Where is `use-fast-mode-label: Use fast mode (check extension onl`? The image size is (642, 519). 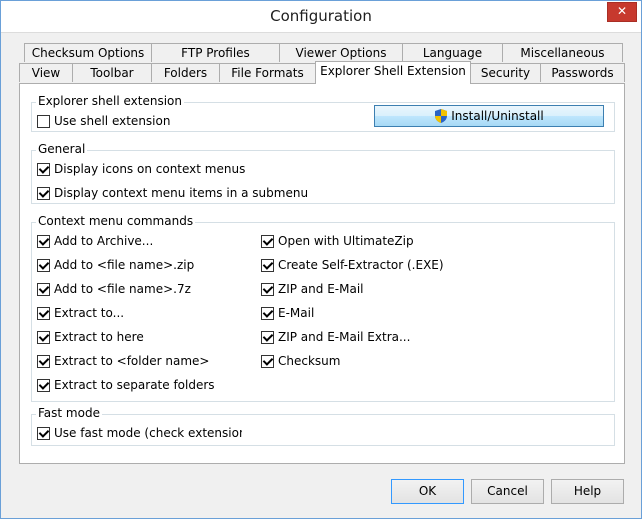 use-fast-mode-label: Use fast mode (check extension onl is located at coordinates (148, 433).